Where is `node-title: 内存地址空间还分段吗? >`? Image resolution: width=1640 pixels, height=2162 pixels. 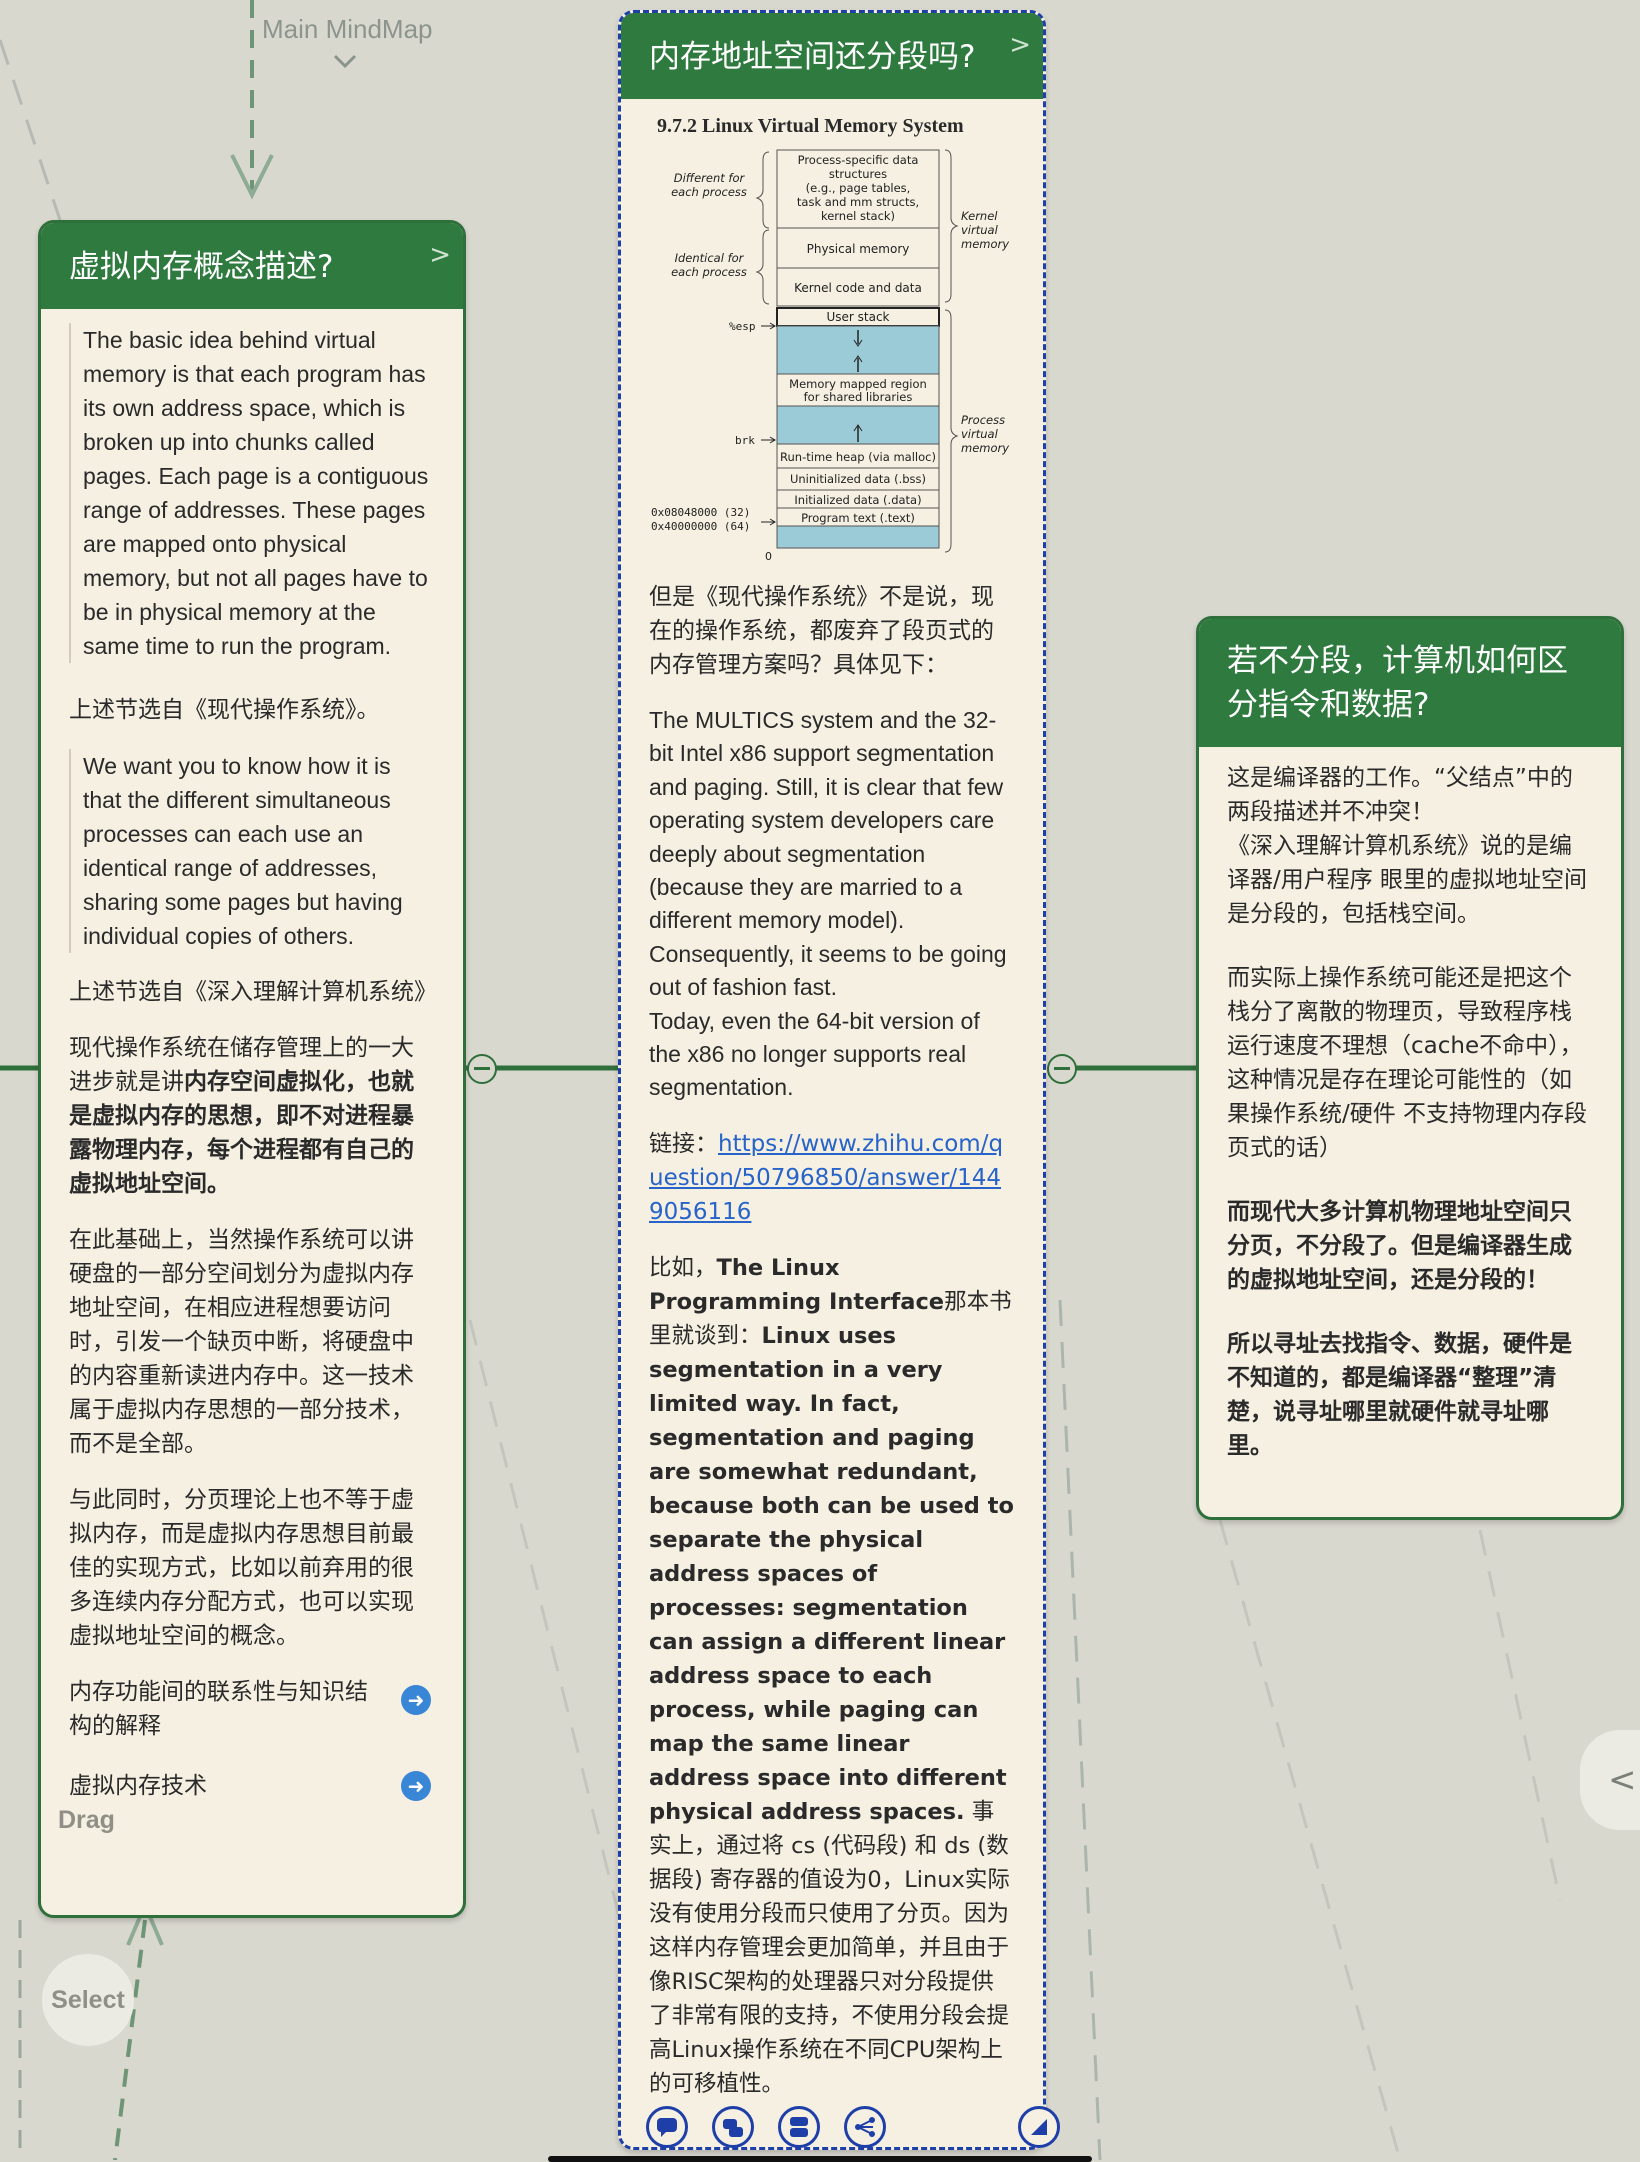 node-title: 内存地址空间还分段吗? > is located at coordinates (832, 56).